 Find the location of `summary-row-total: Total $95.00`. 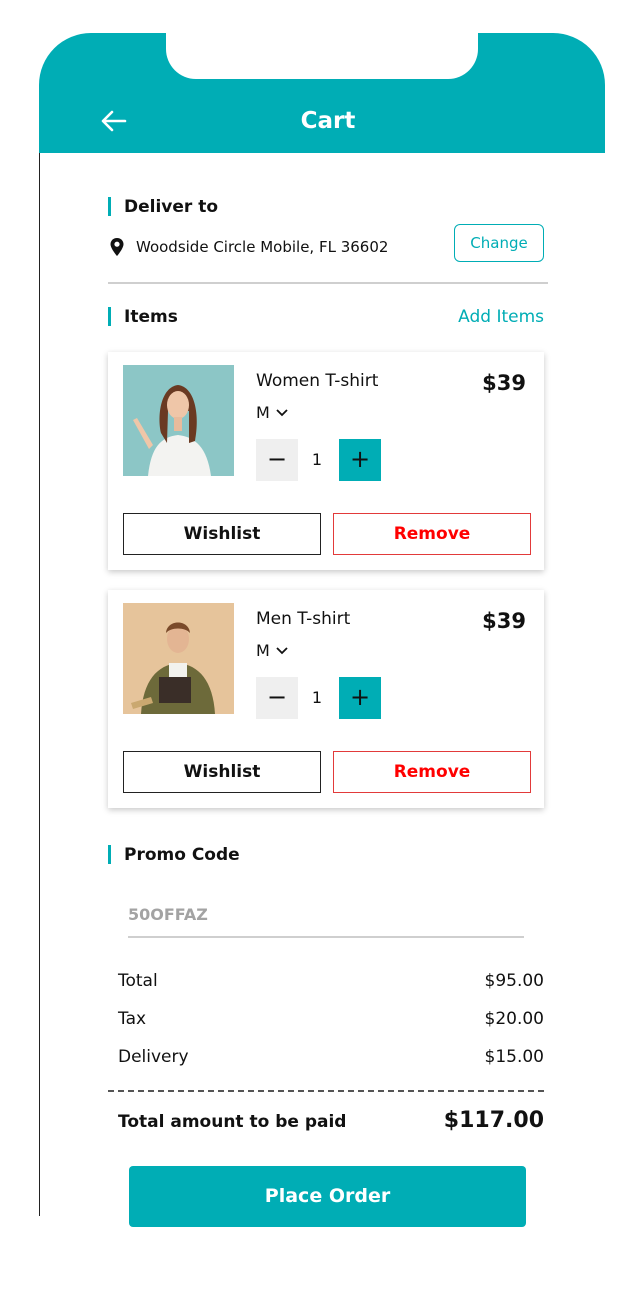

summary-row-total: Total $95.00 is located at coordinates (331, 981).